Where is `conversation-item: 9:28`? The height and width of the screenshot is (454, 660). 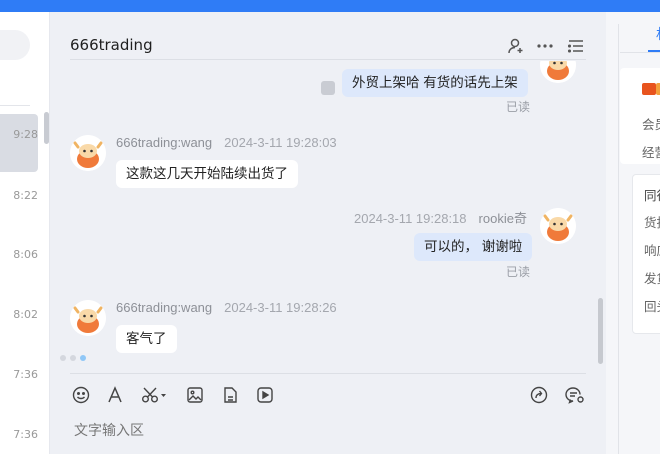 conversation-item: 9:28 is located at coordinates (19, 143).